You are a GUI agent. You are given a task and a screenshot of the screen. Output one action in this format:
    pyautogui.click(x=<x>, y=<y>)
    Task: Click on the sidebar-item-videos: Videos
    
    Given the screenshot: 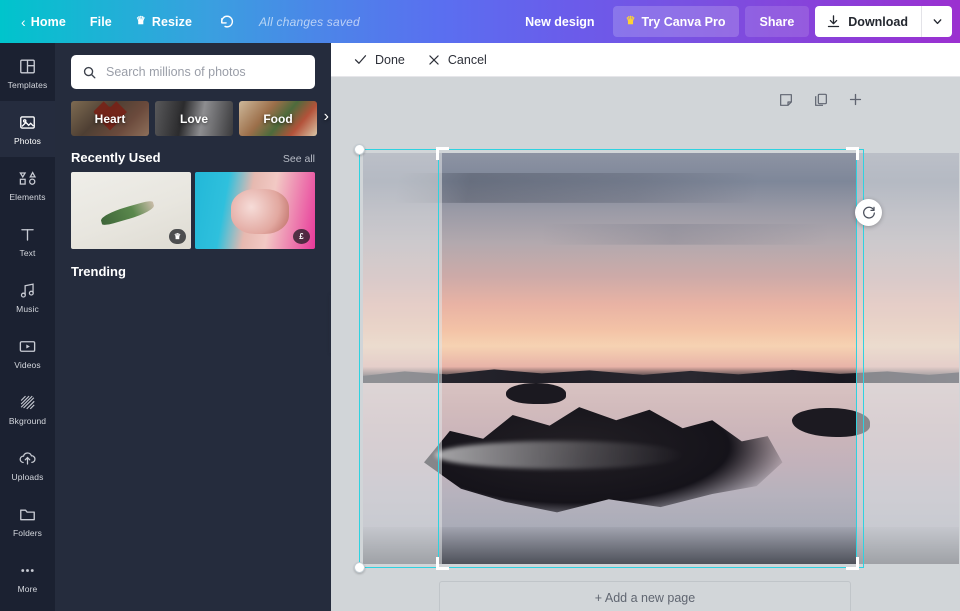 What is the action you would take?
    pyautogui.click(x=27, y=353)
    